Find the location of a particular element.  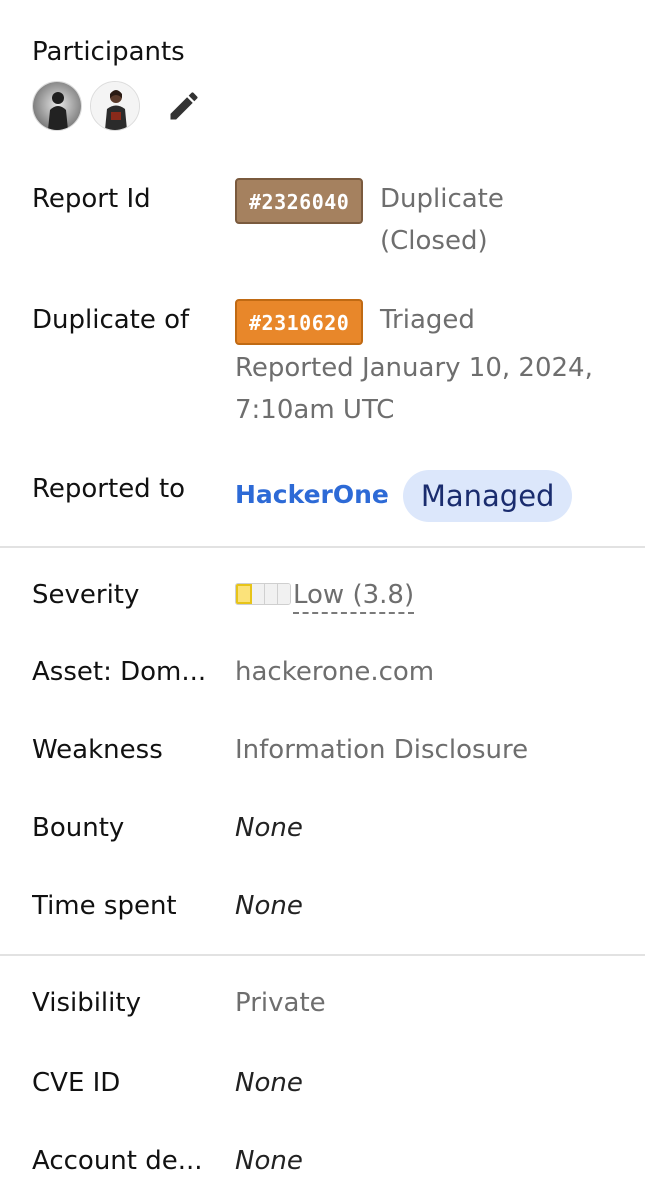

reported-to-label: Reported to is located at coordinates (109, 489).